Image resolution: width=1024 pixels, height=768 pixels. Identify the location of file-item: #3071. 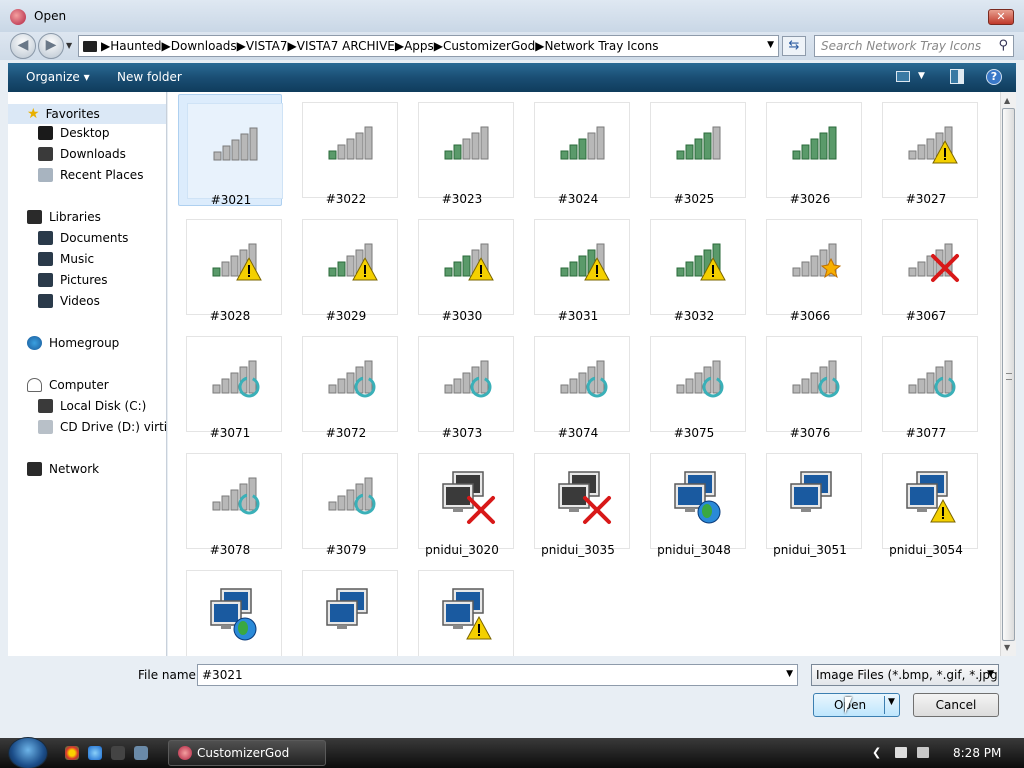
(230, 384).